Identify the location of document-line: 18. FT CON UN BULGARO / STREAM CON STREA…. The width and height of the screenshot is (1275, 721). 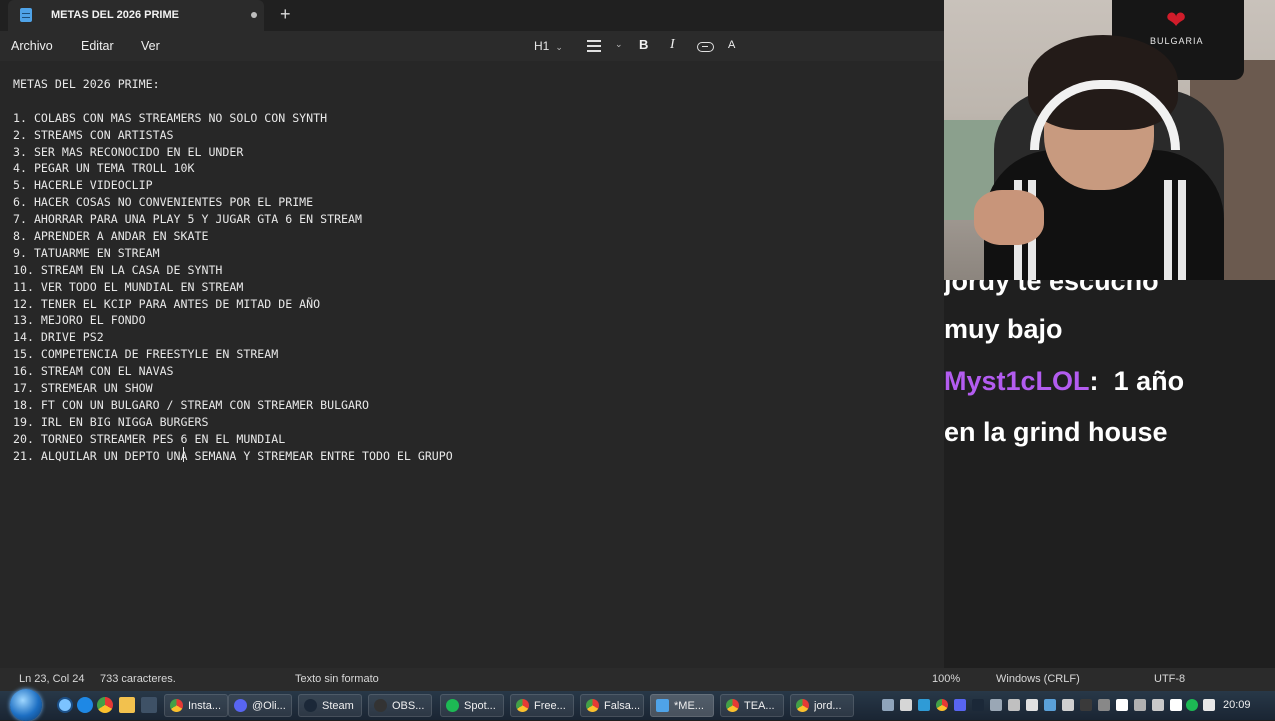
(233, 405).